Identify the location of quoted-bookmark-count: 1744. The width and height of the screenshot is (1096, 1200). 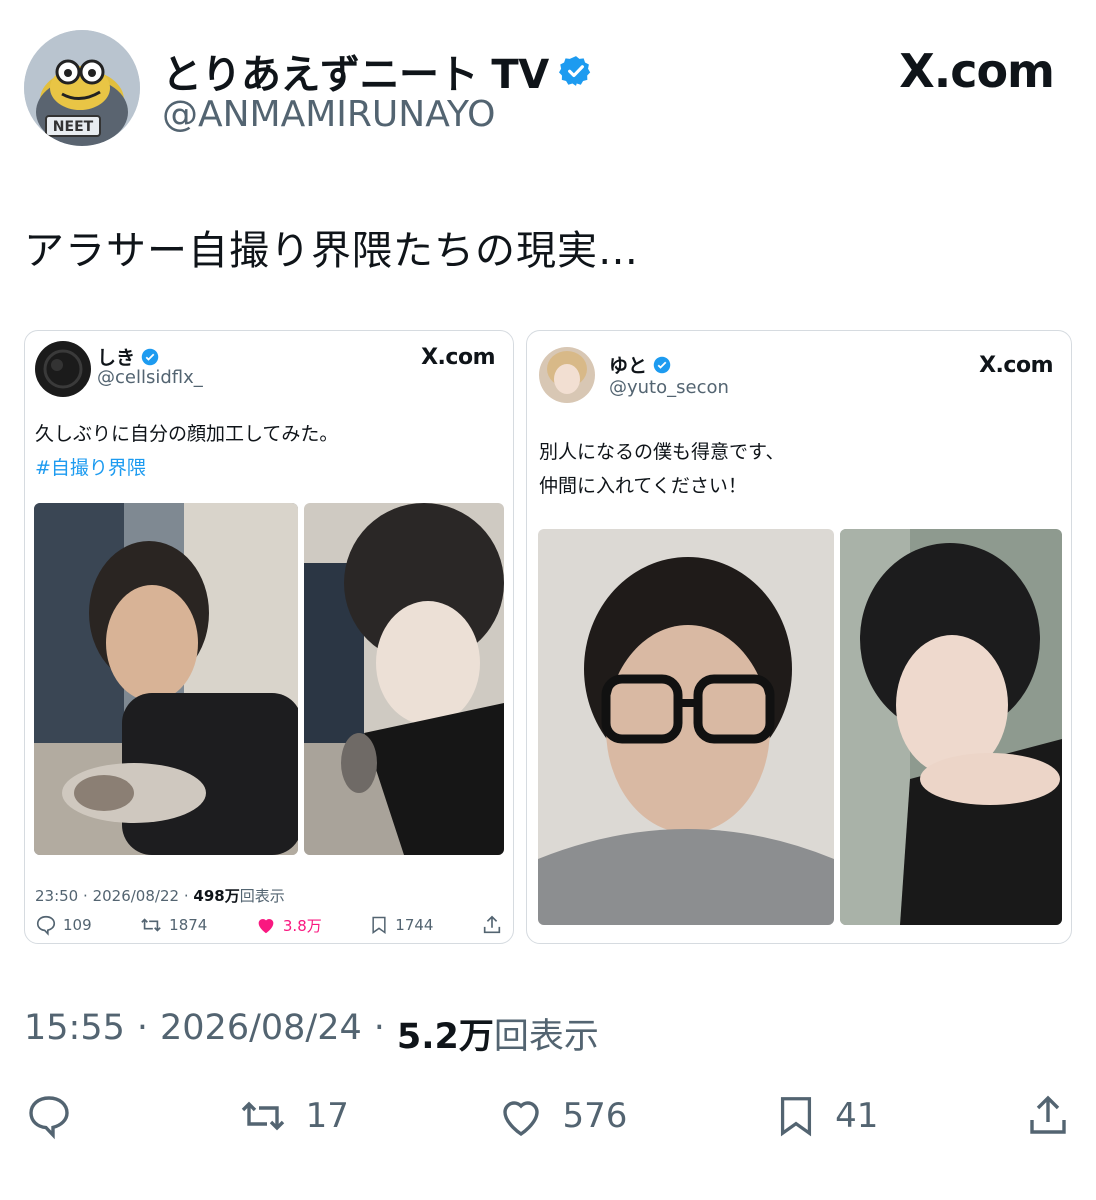
(414, 925).